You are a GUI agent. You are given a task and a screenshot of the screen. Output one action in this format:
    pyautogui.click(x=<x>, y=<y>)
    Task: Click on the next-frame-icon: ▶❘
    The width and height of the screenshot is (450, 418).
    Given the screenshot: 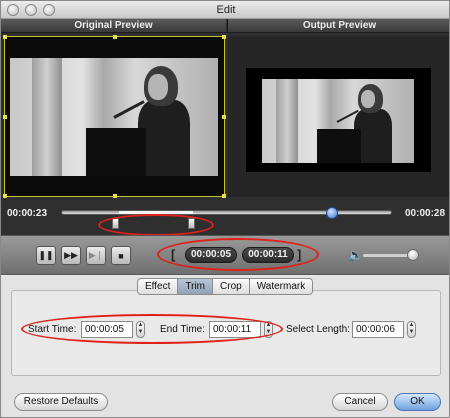 What is the action you would take?
    pyautogui.click(x=96, y=255)
    